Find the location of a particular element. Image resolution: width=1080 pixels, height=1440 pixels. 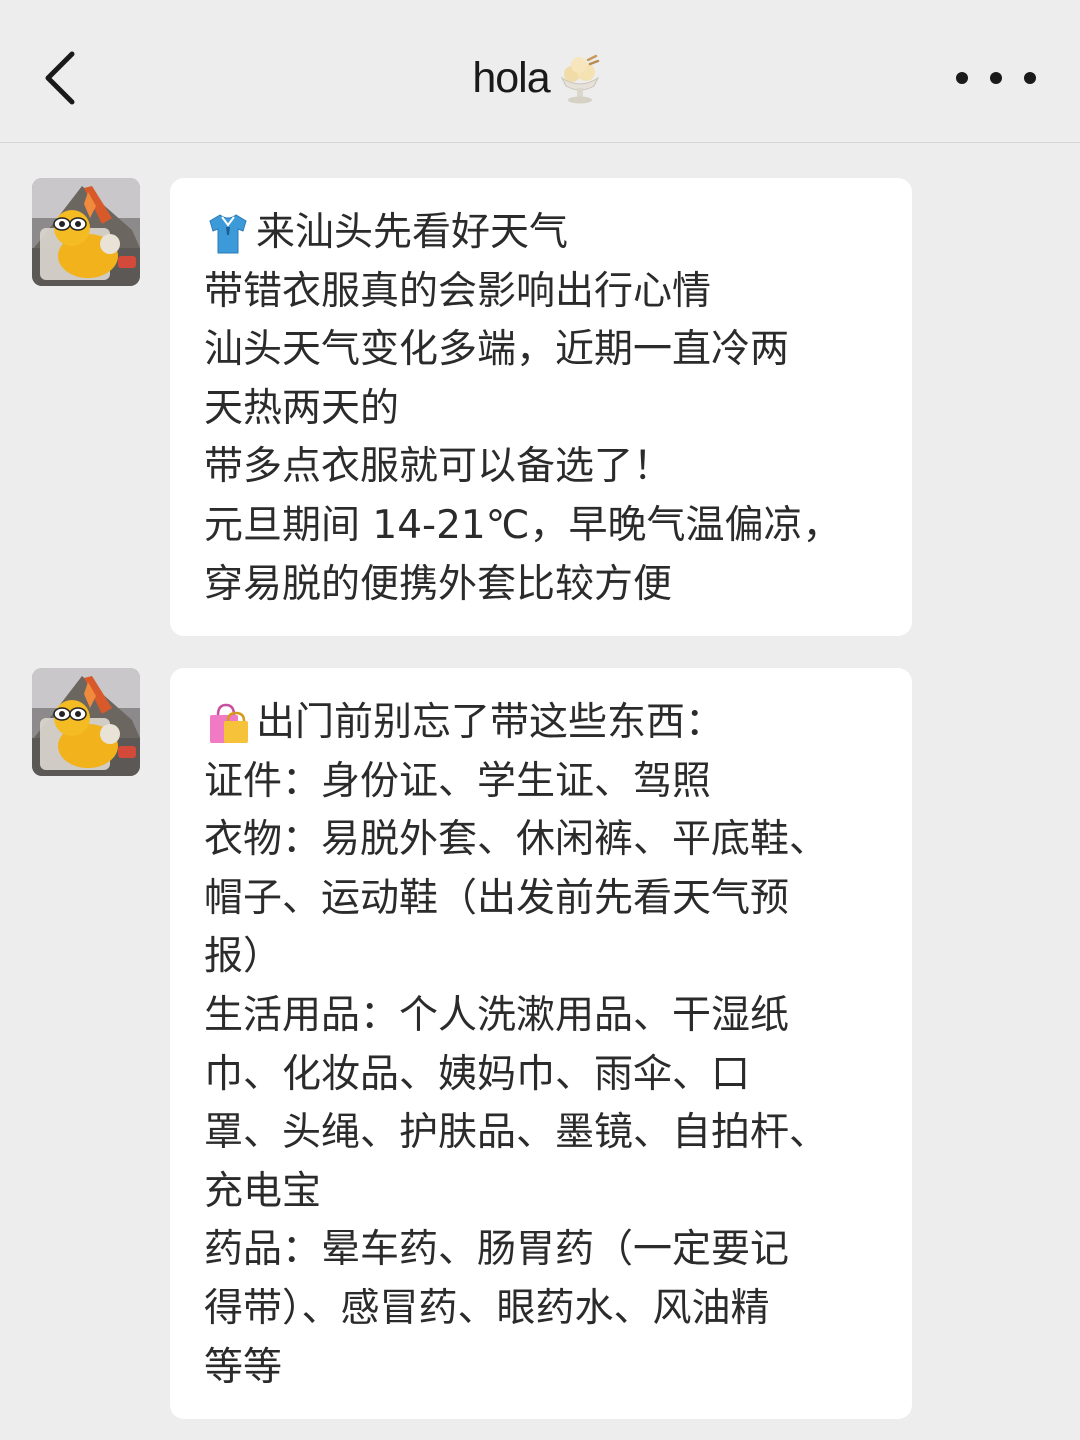

message-line: 汕头天气变化多端，近期一直冷两 is located at coordinates (497, 350).